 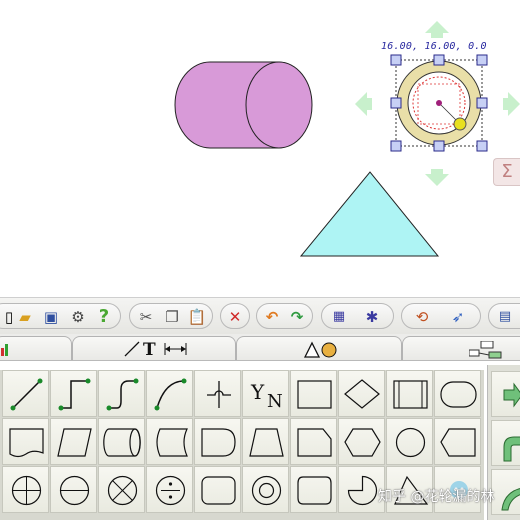 I want to click on cylinder-shape, so click(x=243, y=105).